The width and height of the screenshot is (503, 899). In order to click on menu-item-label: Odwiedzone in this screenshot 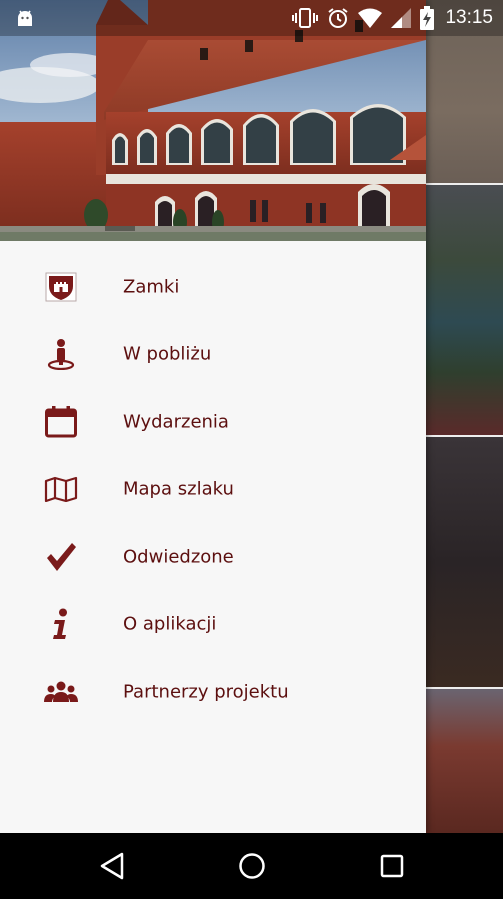, I will do `click(178, 557)`.